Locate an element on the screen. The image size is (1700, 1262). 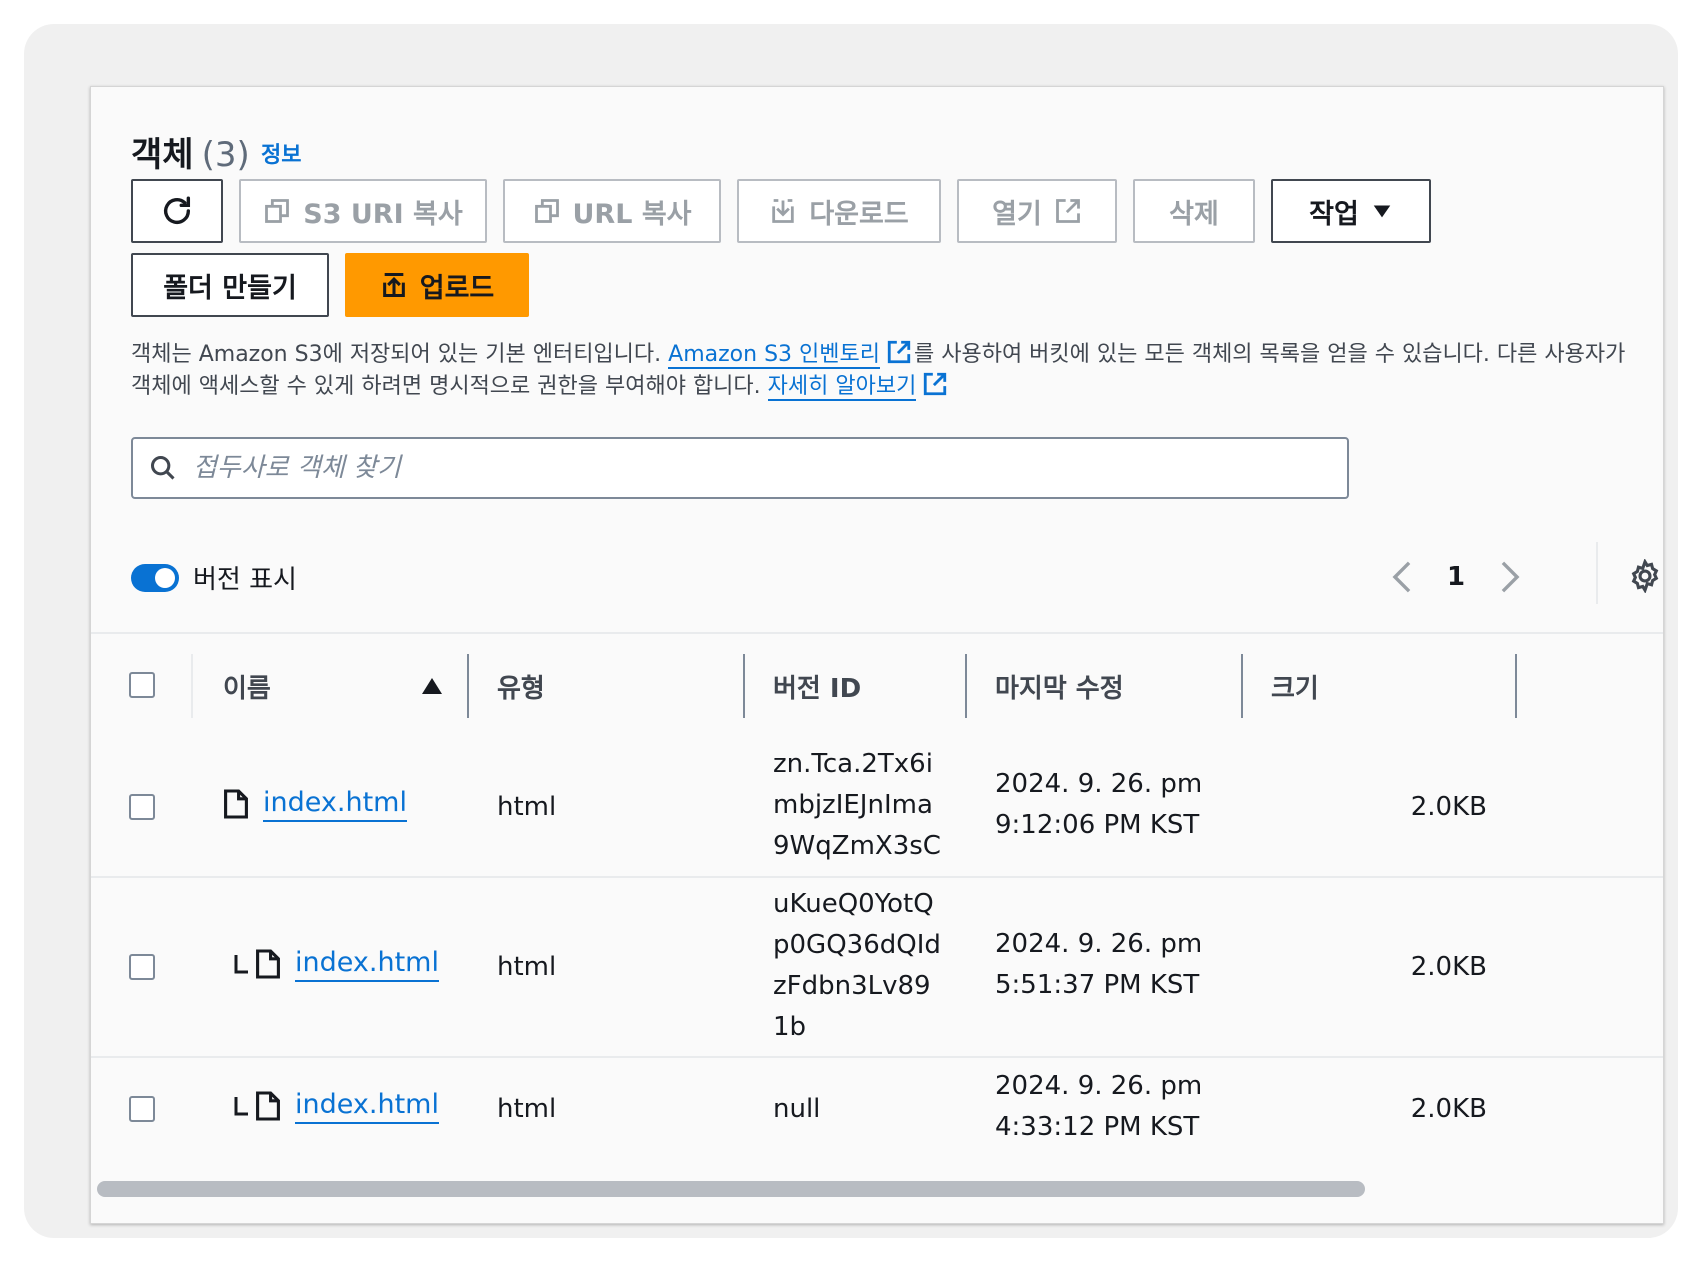
version-id-cell: null is located at coordinates (797, 1109).